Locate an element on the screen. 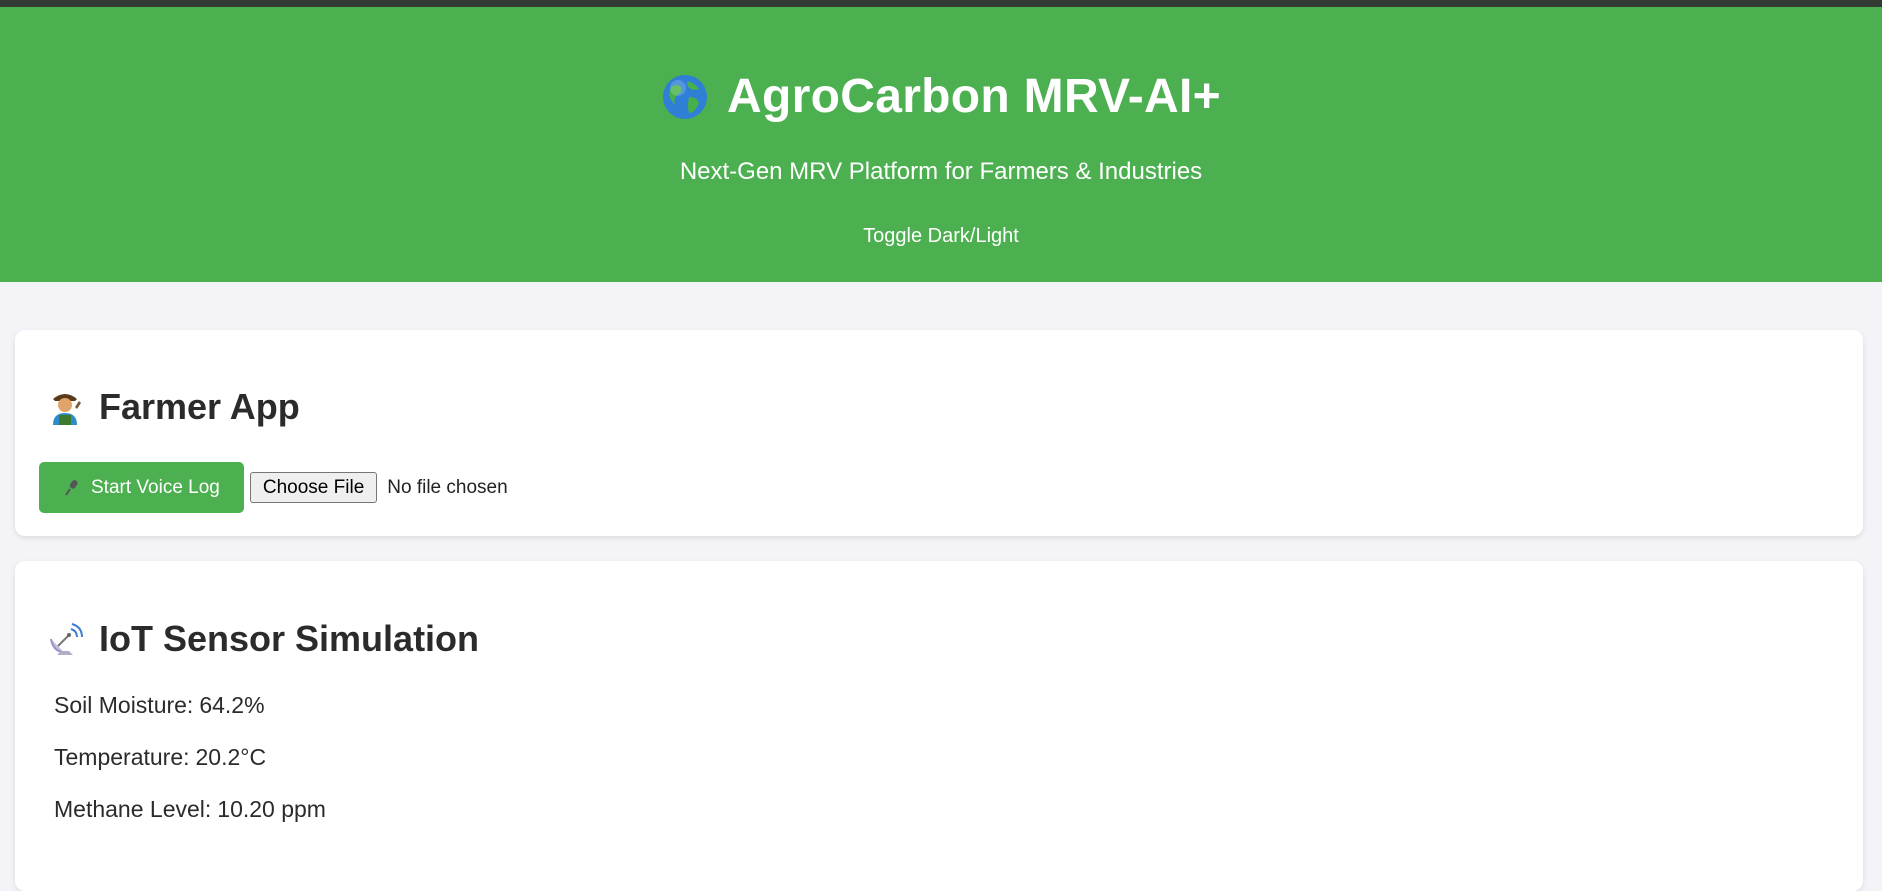 The width and height of the screenshot is (1882, 891). start-voice-log-button: Start Voice Log is located at coordinates (141, 487).